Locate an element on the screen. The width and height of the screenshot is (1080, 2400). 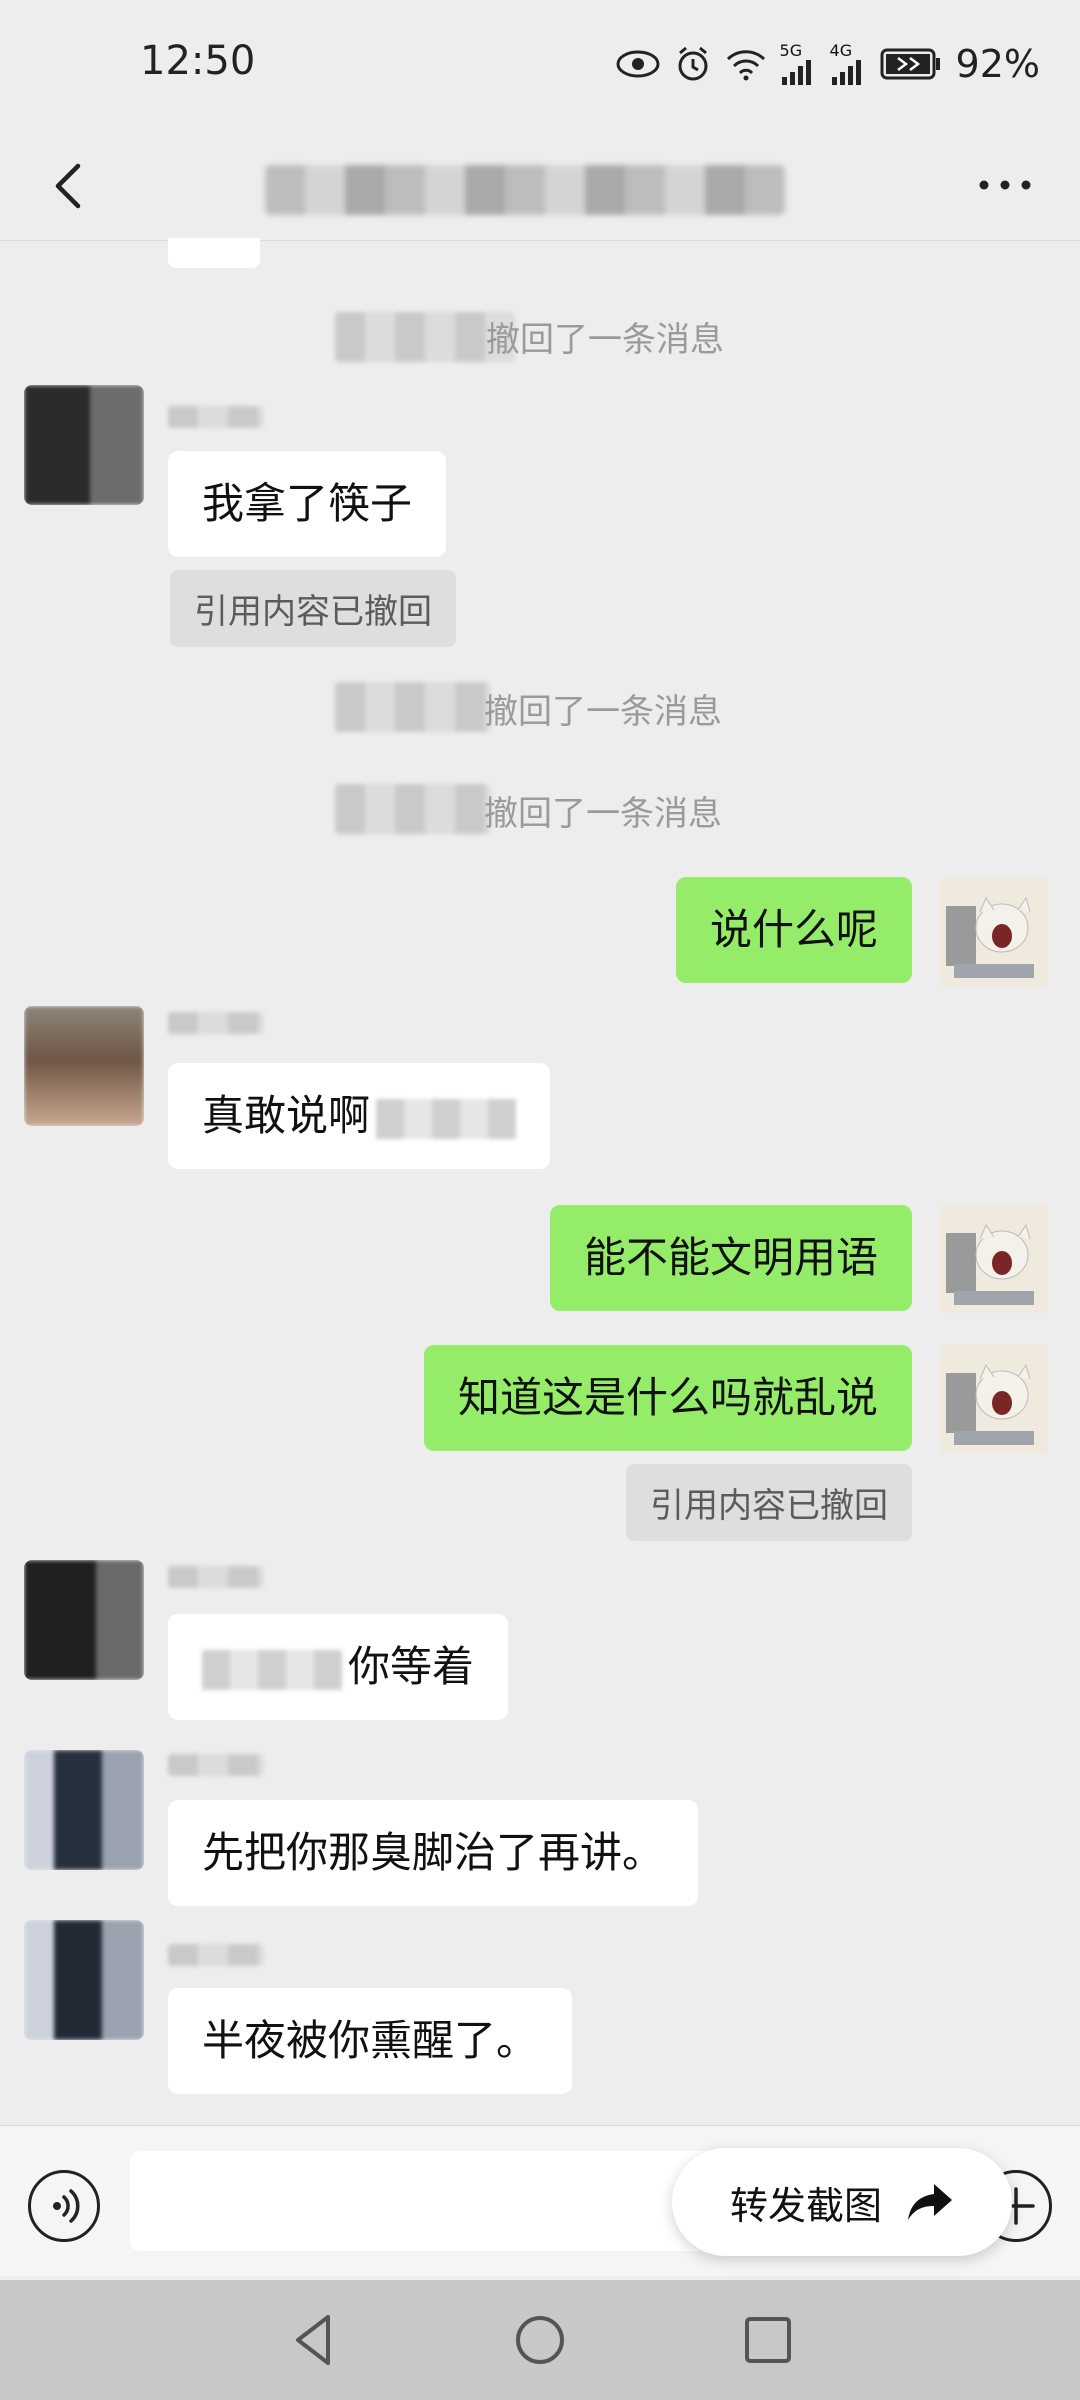
voice-icon is located at coordinates (66, 2206).